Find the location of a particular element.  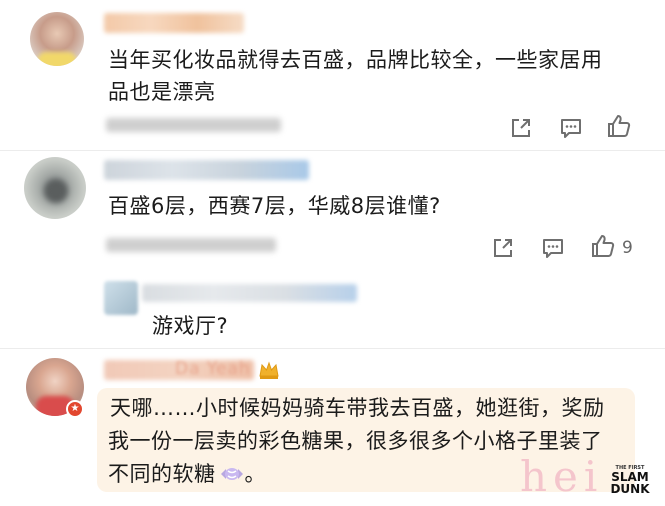

comment-text-line: 天哪……小时候妈妈骑车带我去百盛，她逛街，奖励 is located at coordinates (357, 408).